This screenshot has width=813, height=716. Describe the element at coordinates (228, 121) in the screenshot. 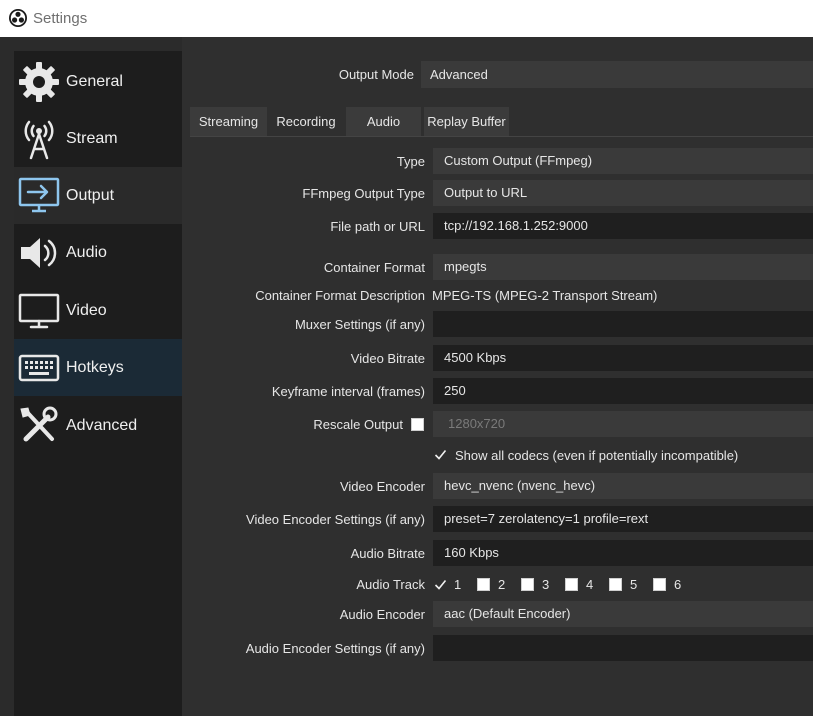

I see `tab-streaming: Streaming` at that location.